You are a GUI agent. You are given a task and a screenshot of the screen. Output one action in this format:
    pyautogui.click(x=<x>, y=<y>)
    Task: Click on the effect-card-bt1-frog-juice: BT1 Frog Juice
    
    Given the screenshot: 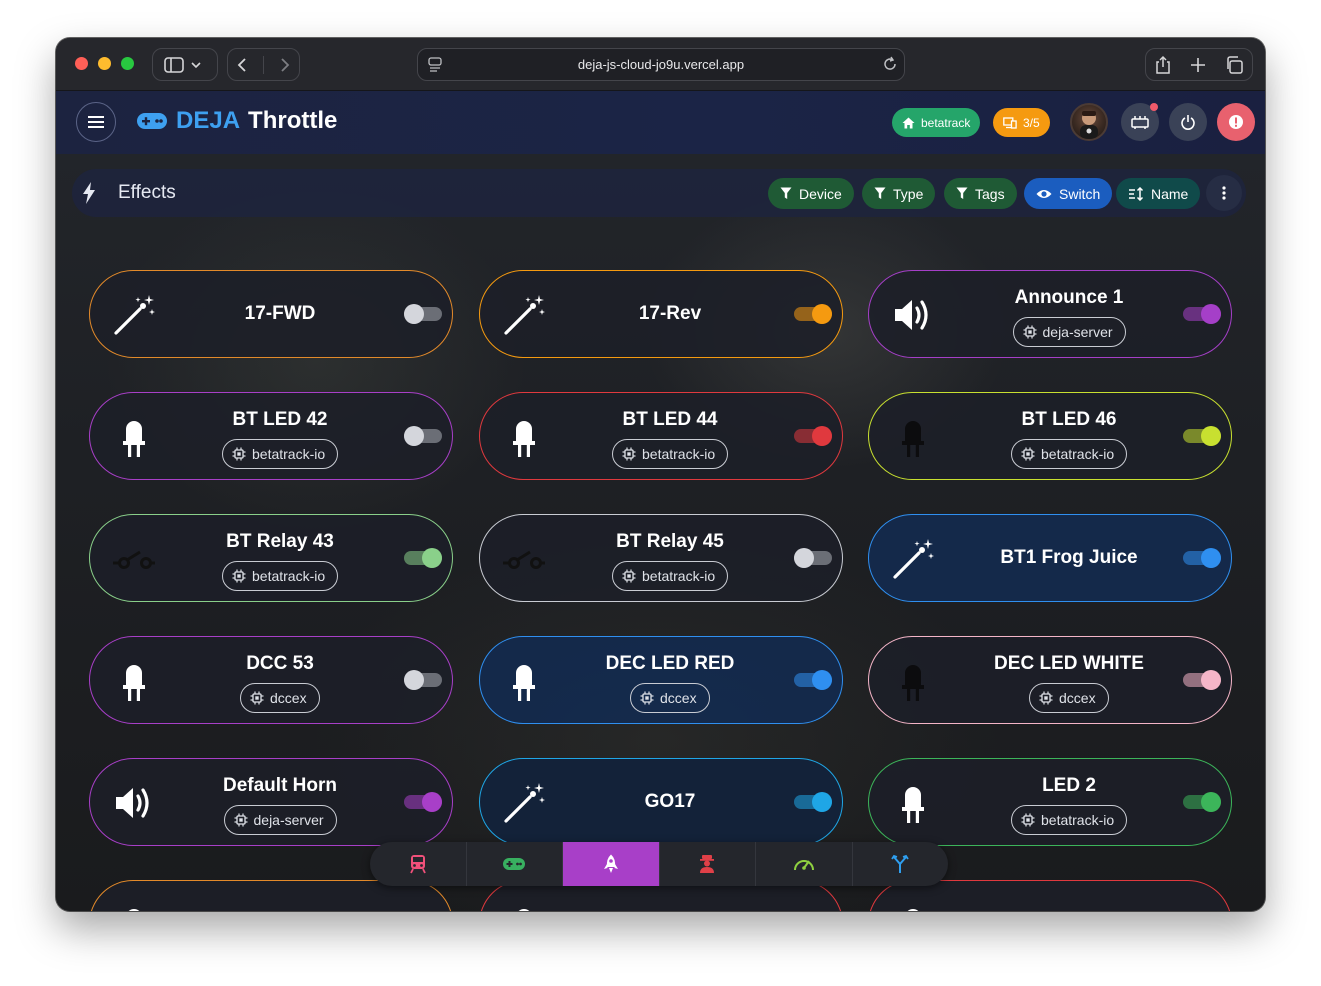 What is the action you would take?
    pyautogui.click(x=1050, y=558)
    